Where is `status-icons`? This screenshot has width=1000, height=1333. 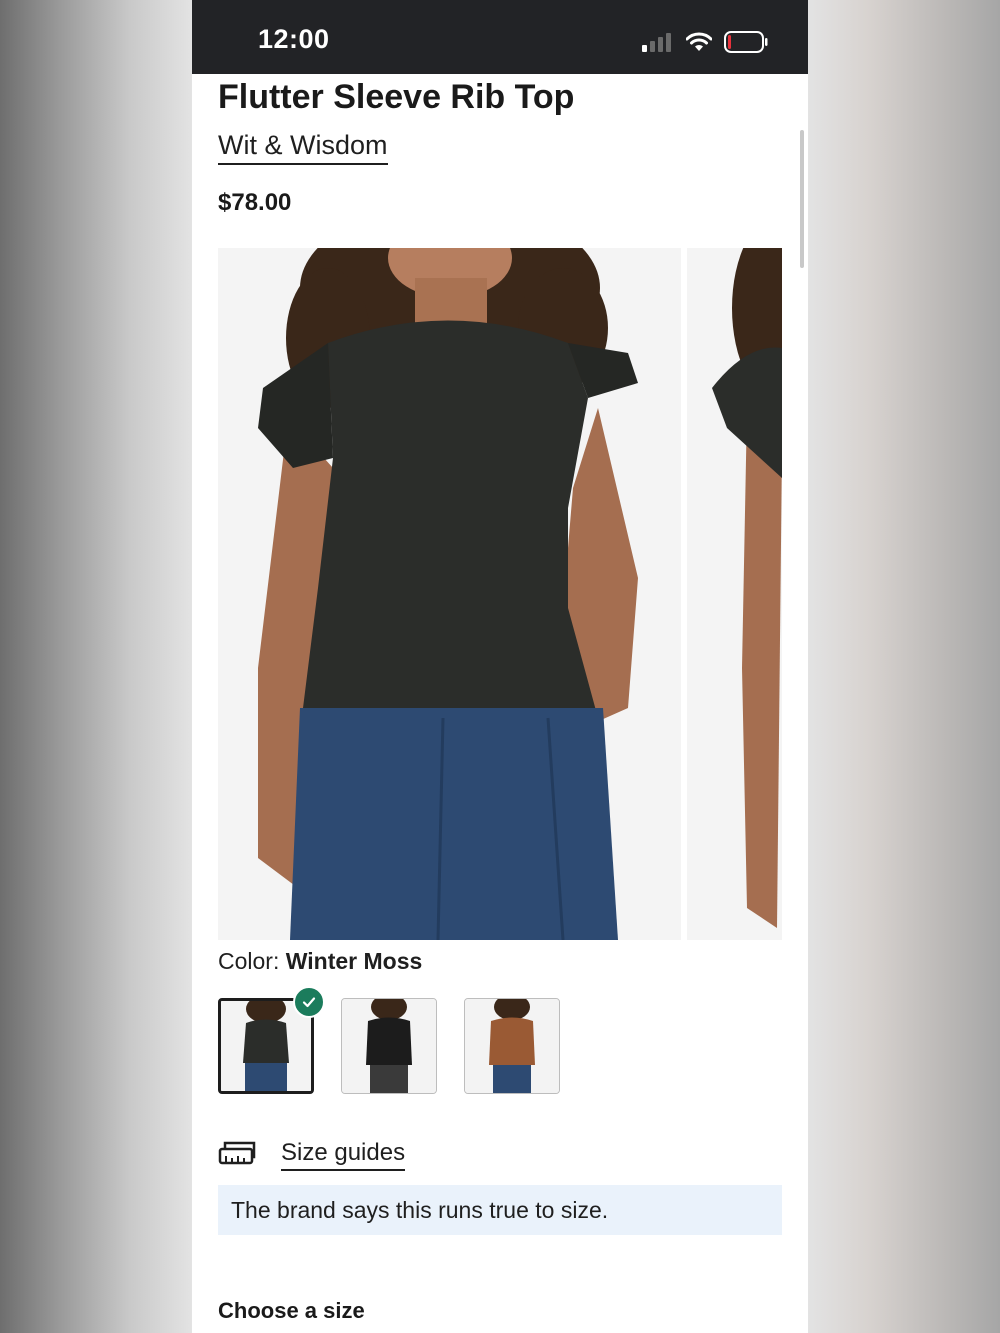
status-icons is located at coordinates (705, 42).